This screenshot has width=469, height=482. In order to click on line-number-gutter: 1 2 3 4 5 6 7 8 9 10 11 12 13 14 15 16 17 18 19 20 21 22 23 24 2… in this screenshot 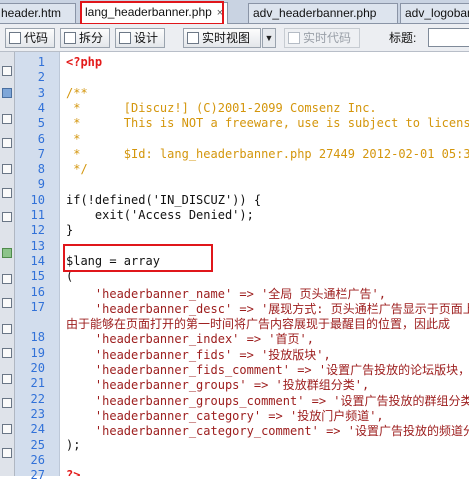, I will do `click(37, 267)`.